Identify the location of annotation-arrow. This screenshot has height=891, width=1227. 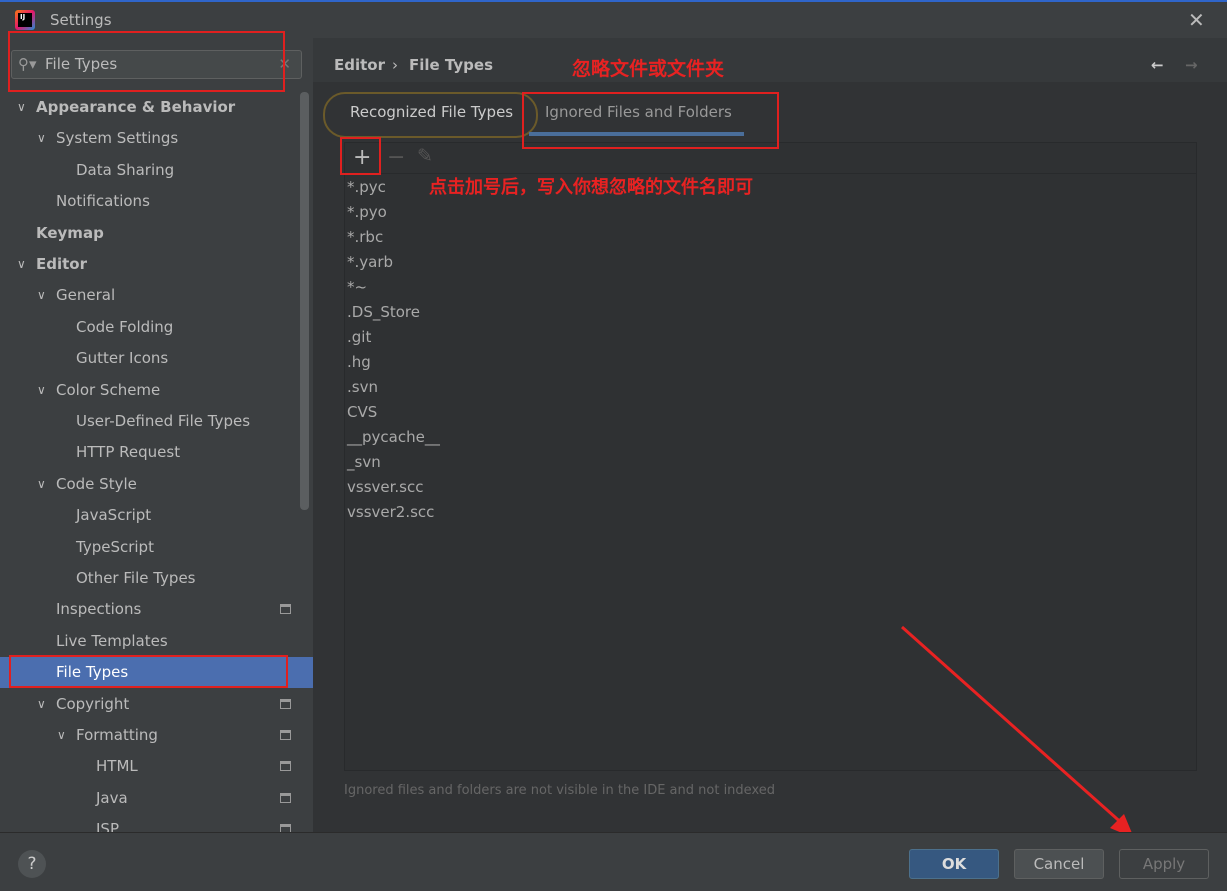
(1017, 731).